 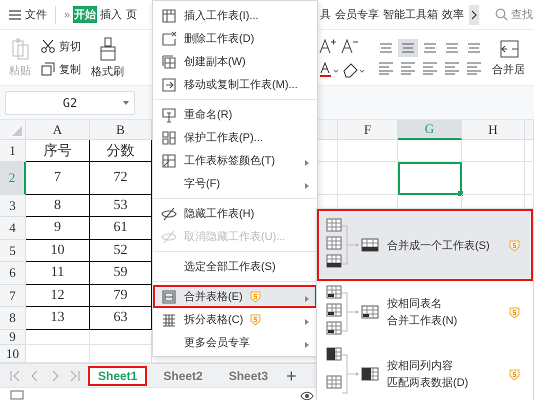 I want to click on scissors-icon, so click(x=48, y=46).